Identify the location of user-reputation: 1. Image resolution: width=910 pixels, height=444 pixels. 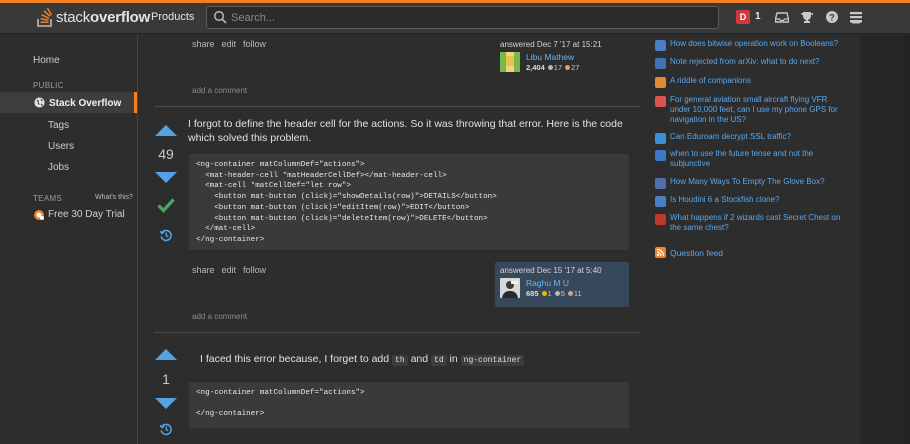
(758, 16).